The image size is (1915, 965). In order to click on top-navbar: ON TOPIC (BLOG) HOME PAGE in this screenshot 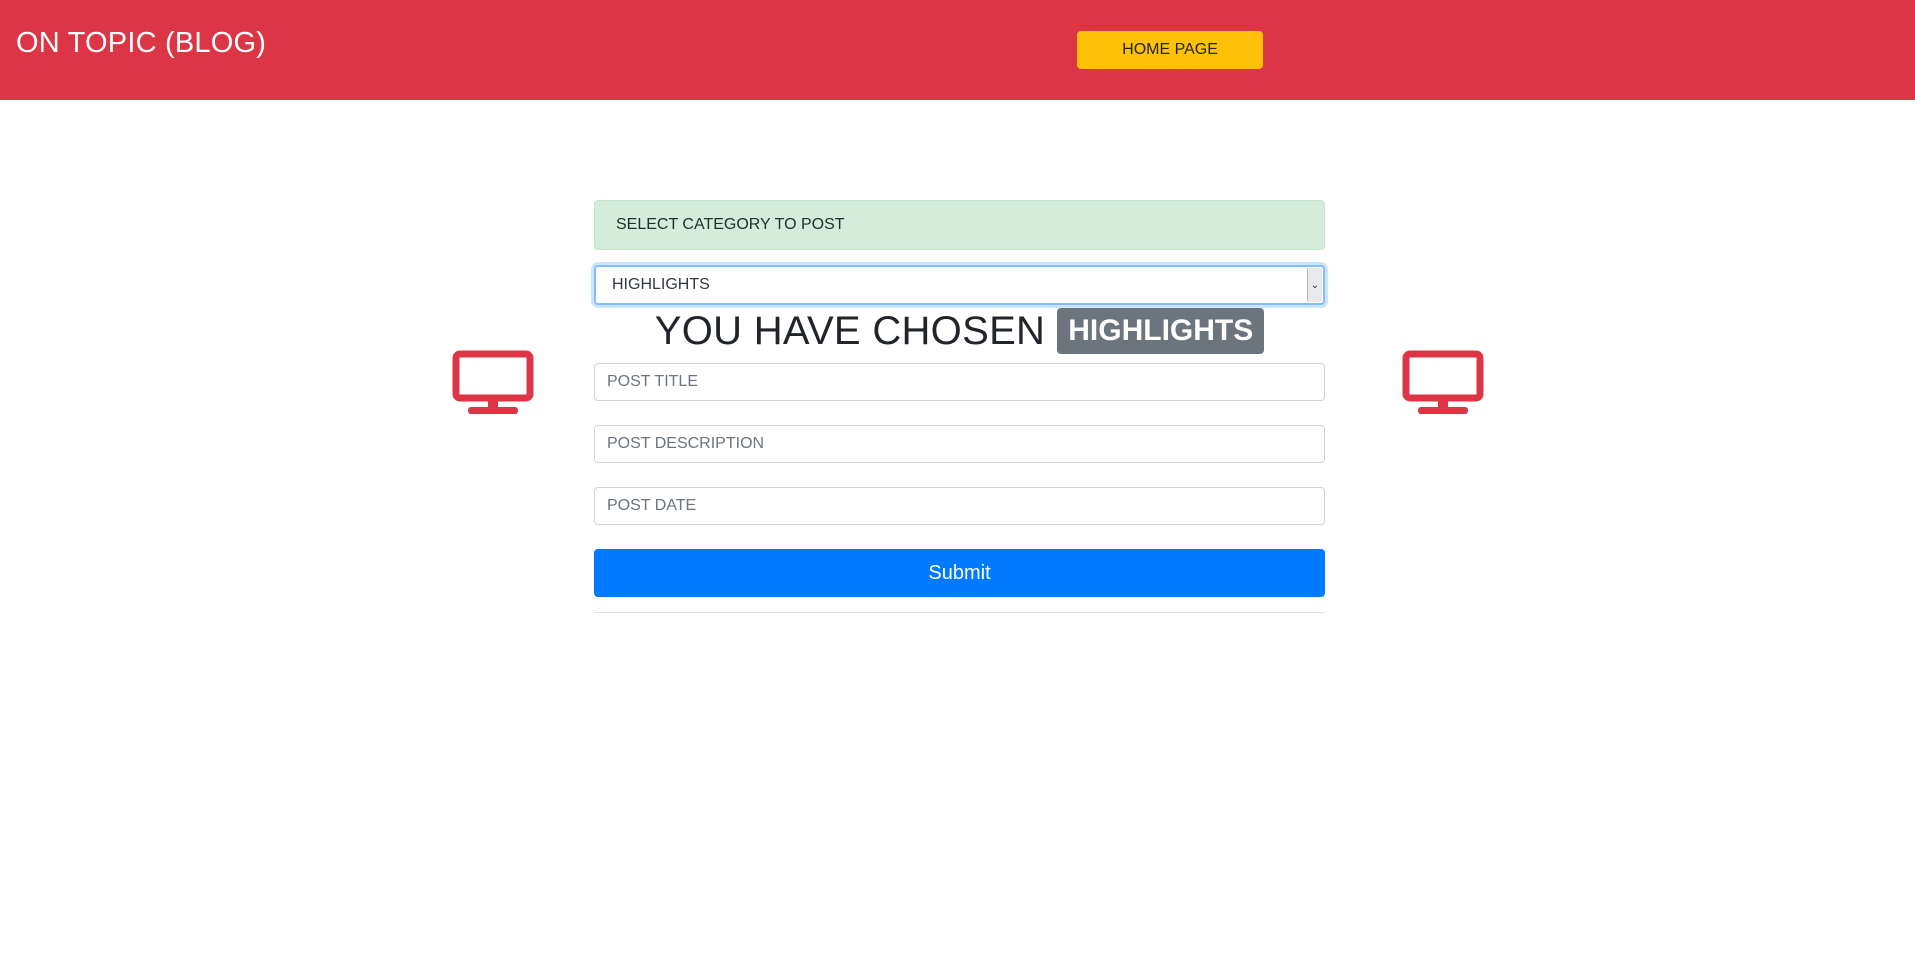, I will do `click(957, 50)`.